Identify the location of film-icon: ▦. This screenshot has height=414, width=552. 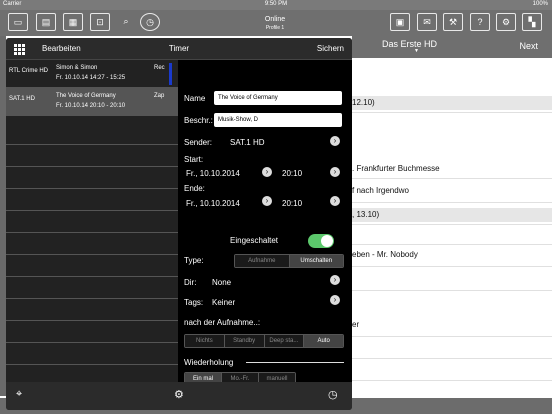
(73, 22).